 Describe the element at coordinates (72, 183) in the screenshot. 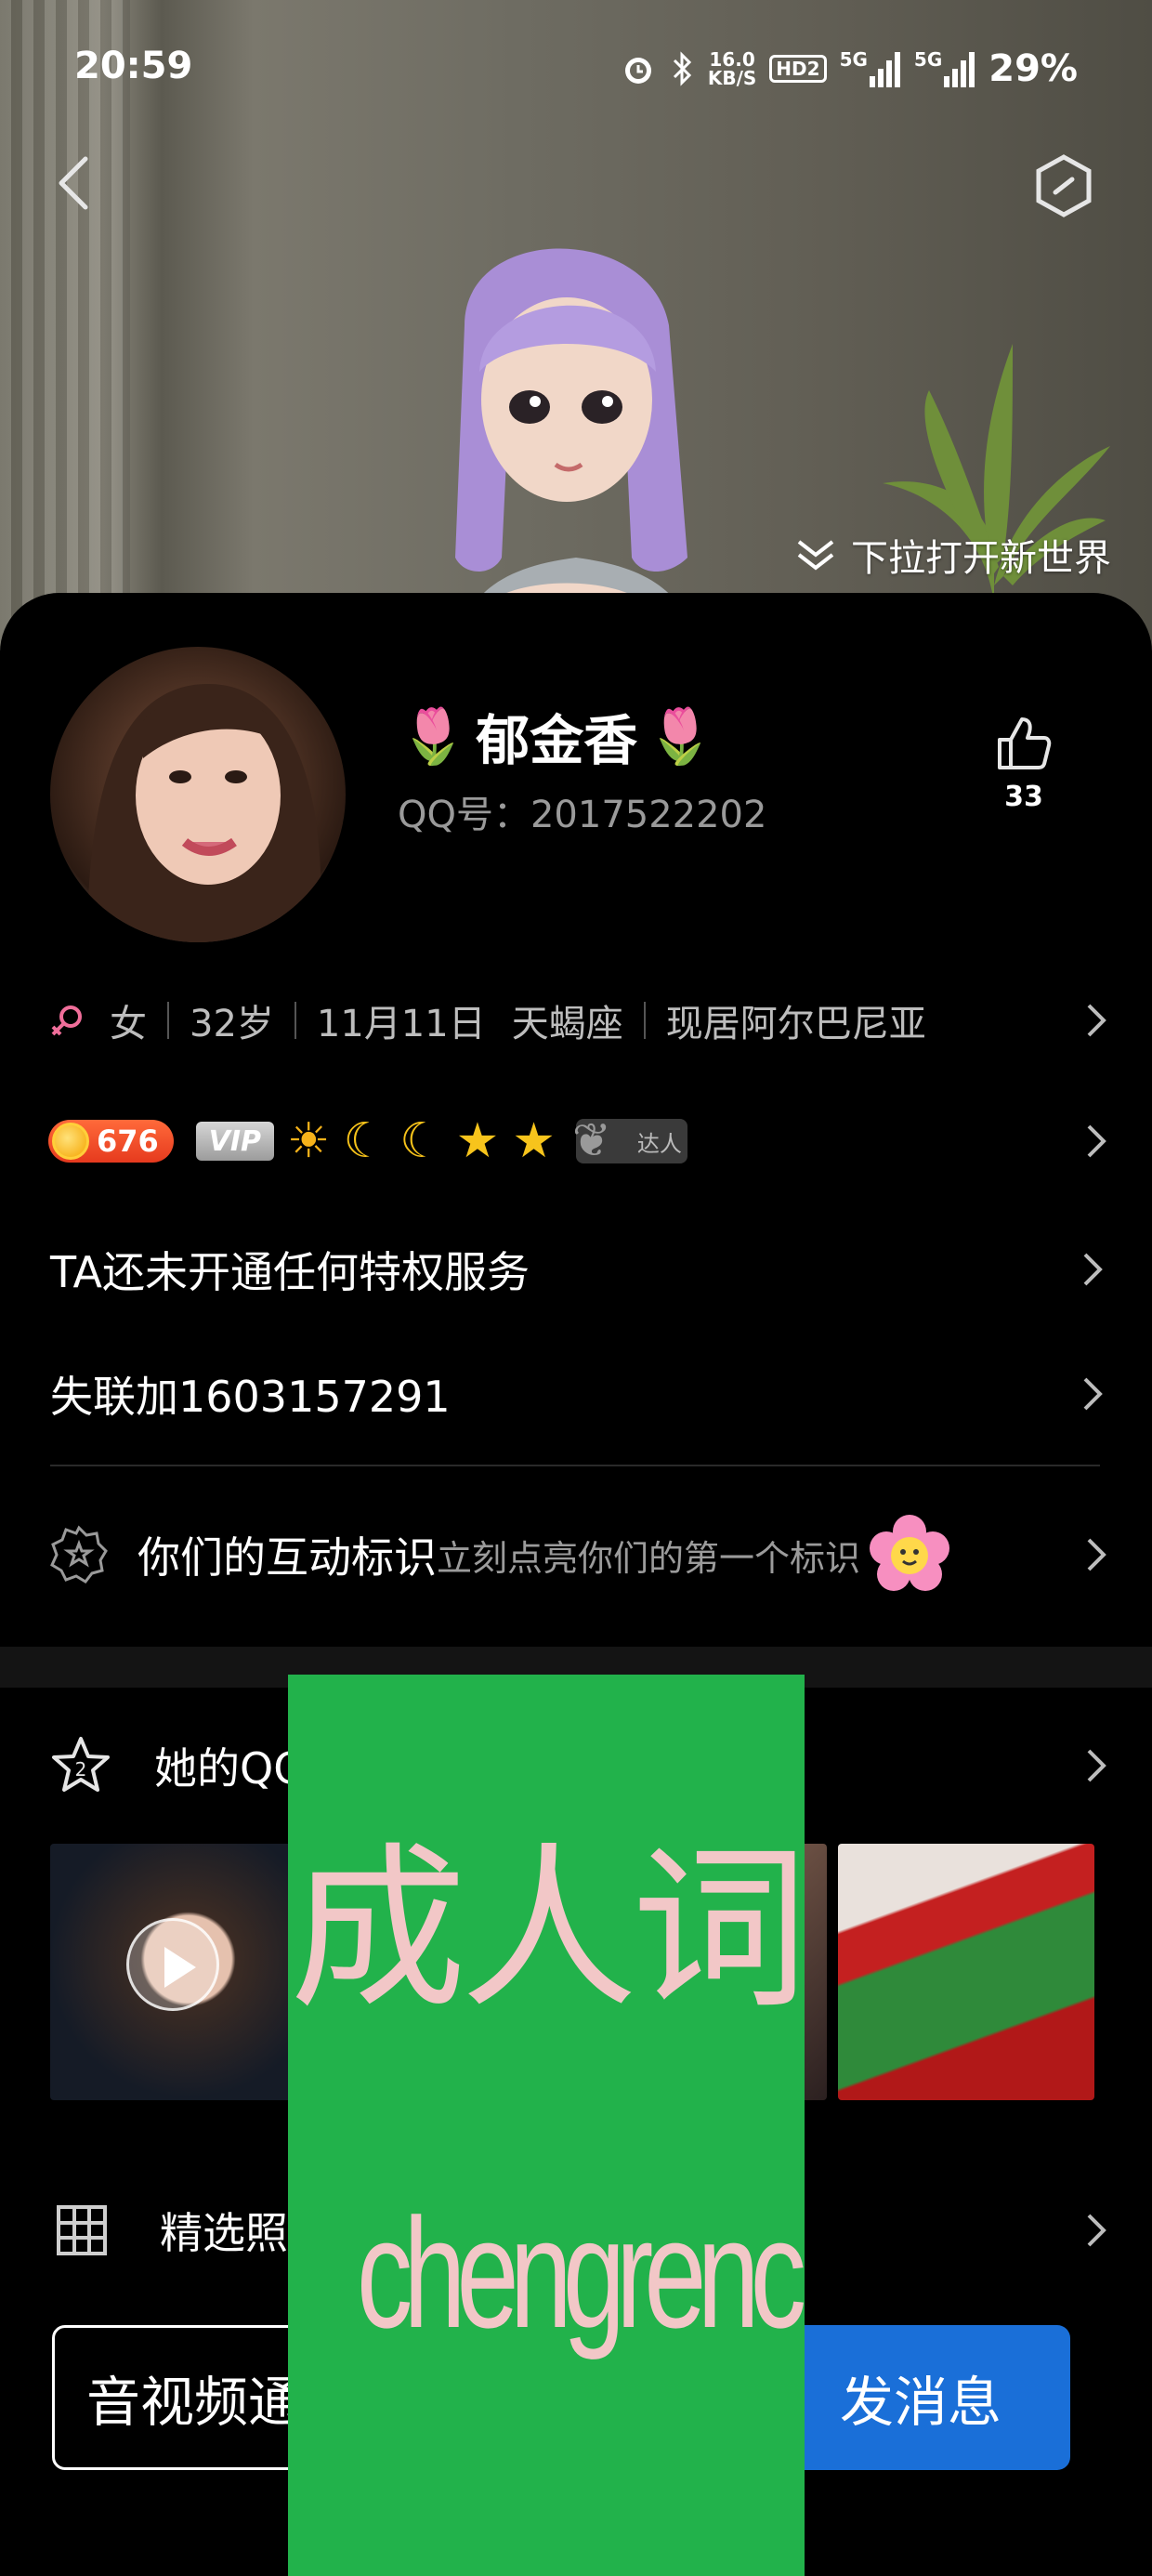

I see `back-arrow-icon` at that location.